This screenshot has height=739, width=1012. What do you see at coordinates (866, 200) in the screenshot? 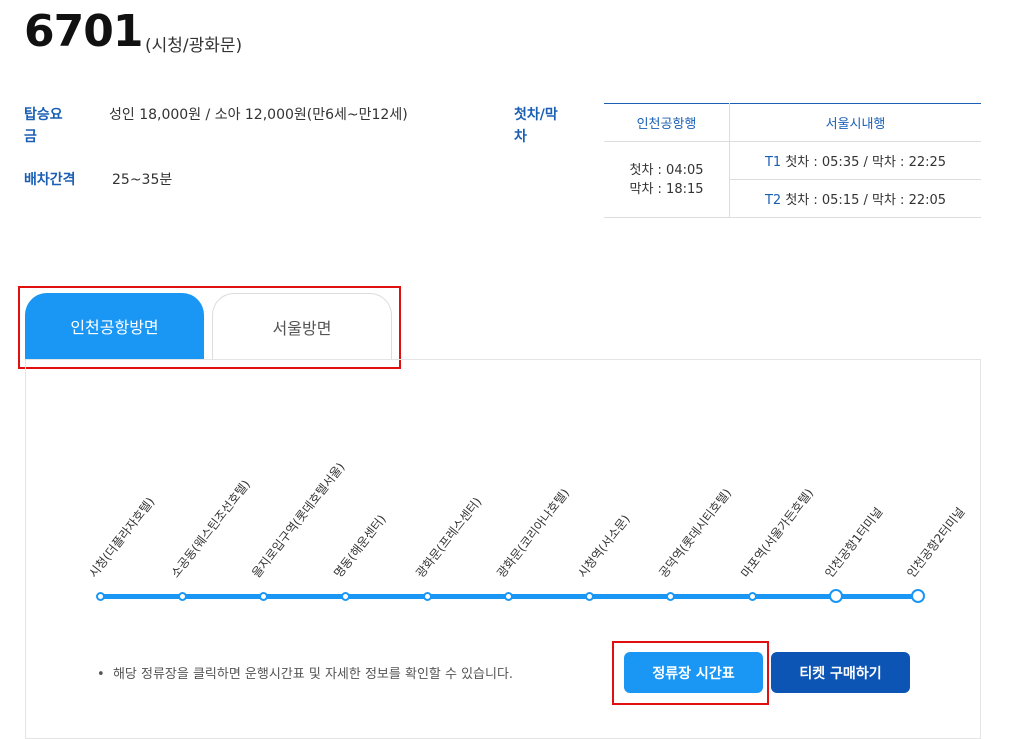
I see `t2-times: 첫차 : 05:15 / 막차 : 22:05` at bounding box center [866, 200].